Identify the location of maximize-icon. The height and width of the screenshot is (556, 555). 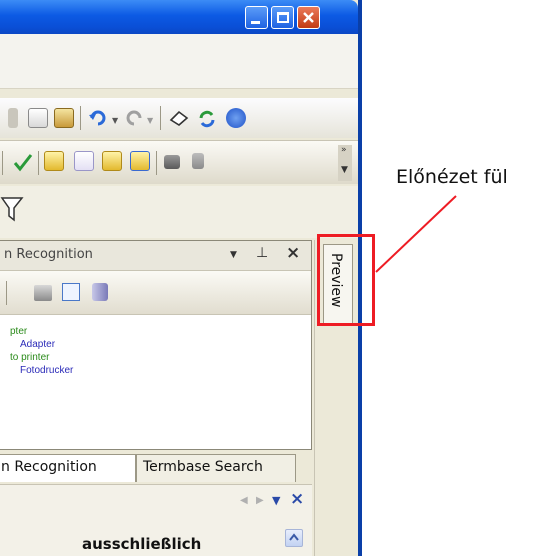
(283, 17).